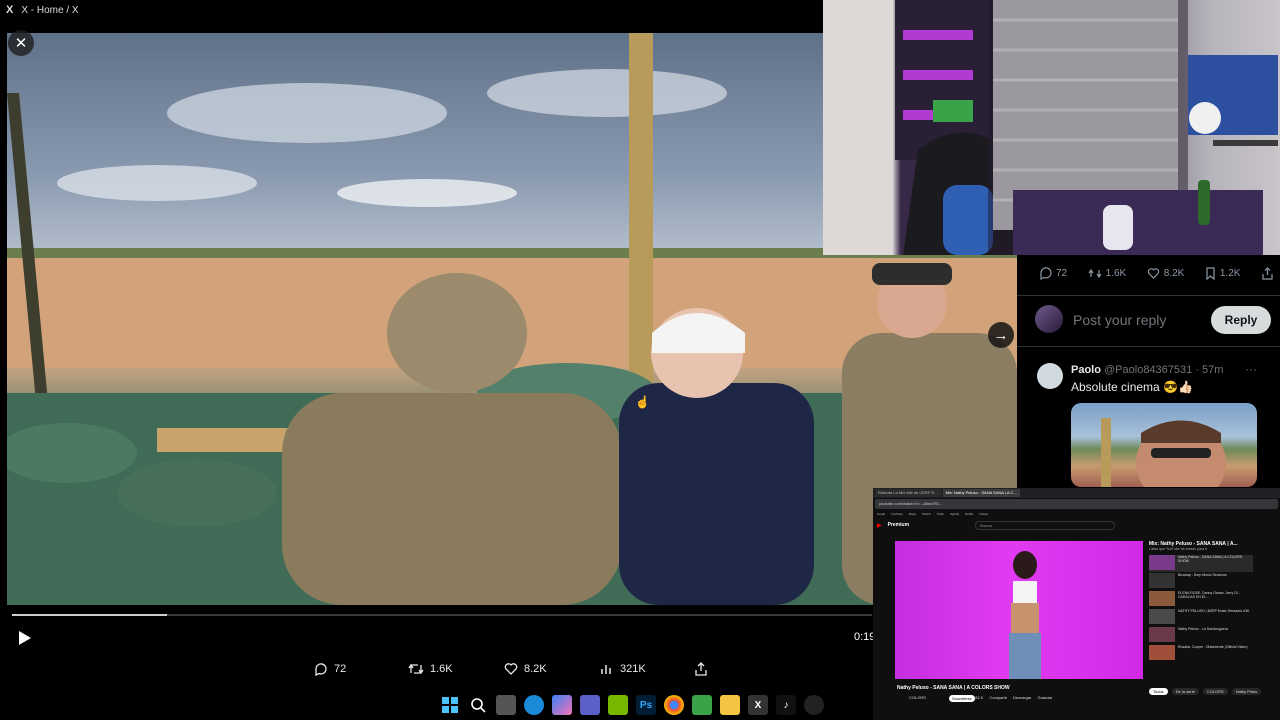  What do you see at coordinates (954, 514) in the screenshot?
I see `bookmark-item: Spotify` at bounding box center [954, 514].